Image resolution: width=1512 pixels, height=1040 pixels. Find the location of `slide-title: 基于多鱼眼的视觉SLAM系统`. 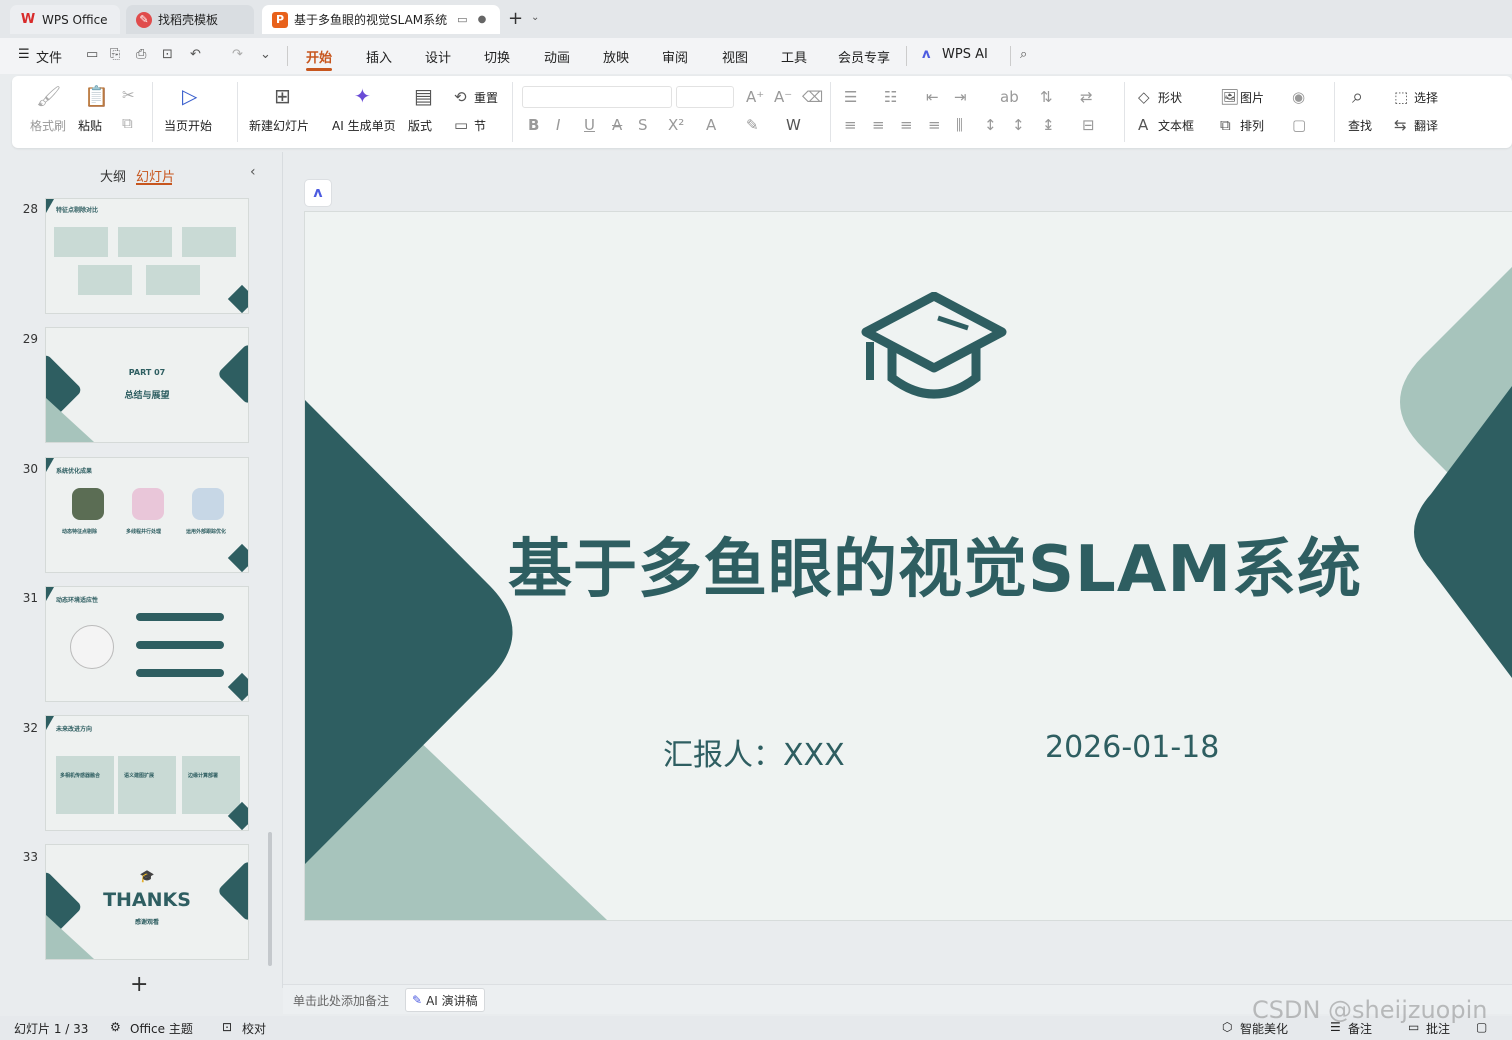

slide-title: 基于多鱼眼的视觉SLAM系统 is located at coordinates (935, 564).